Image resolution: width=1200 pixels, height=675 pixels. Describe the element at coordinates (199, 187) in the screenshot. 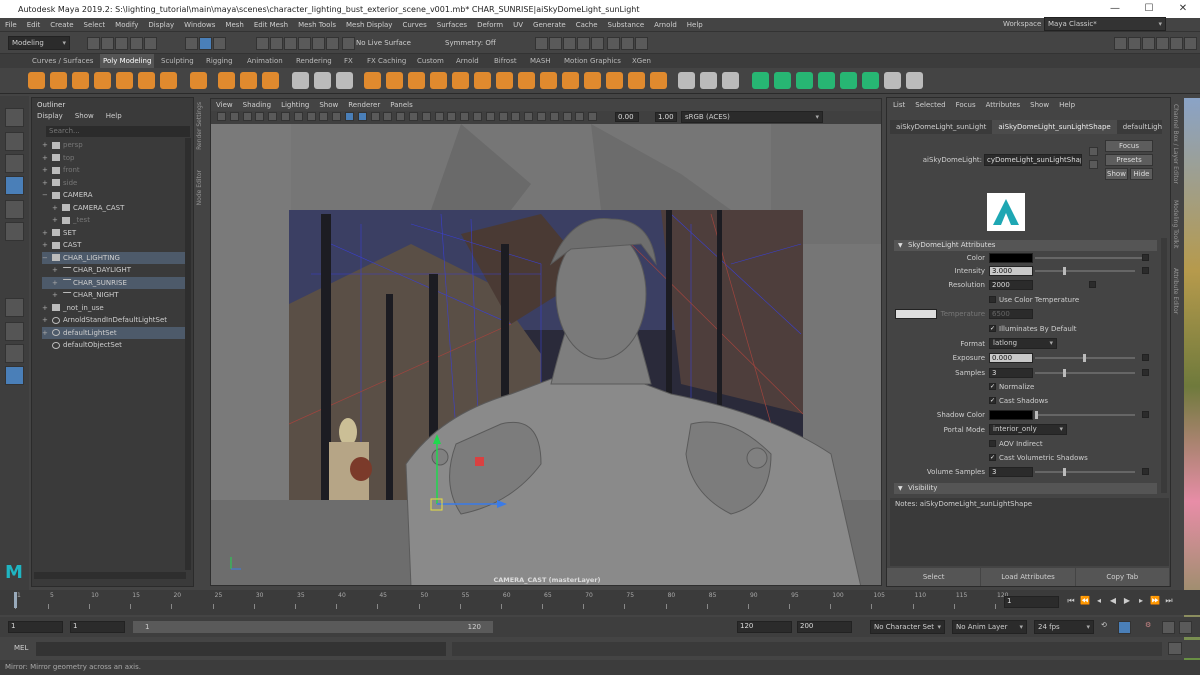

I see `node-editor-tab: Node Editor` at that location.